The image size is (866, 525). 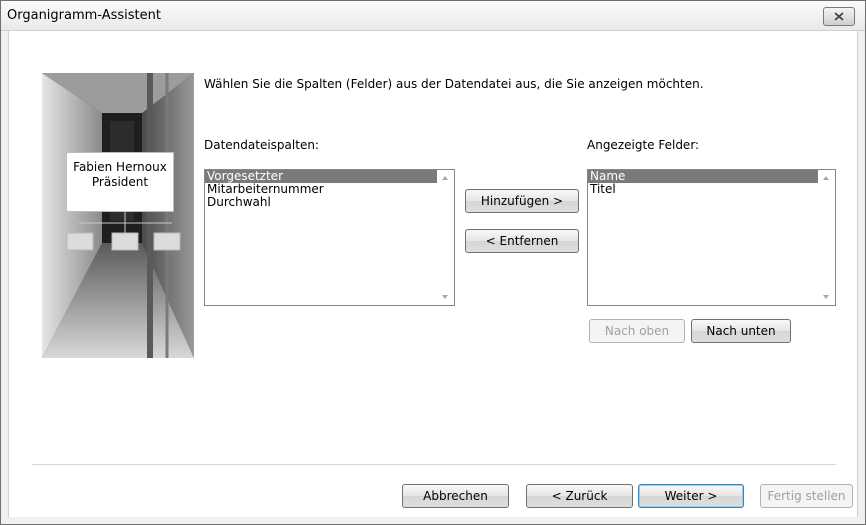 What do you see at coordinates (691, 496) in the screenshot?
I see `next-button: Weiter >` at bounding box center [691, 496].